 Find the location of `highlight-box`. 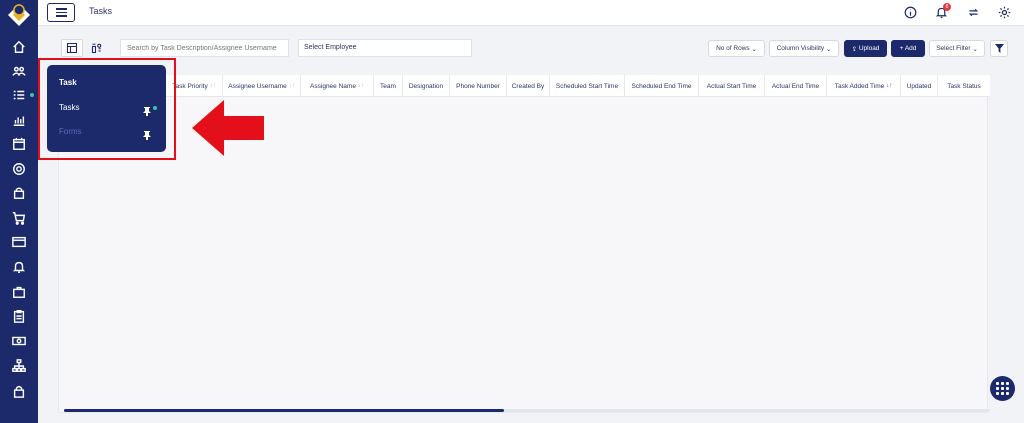

highlight-box is located at coordinates (107, 109).